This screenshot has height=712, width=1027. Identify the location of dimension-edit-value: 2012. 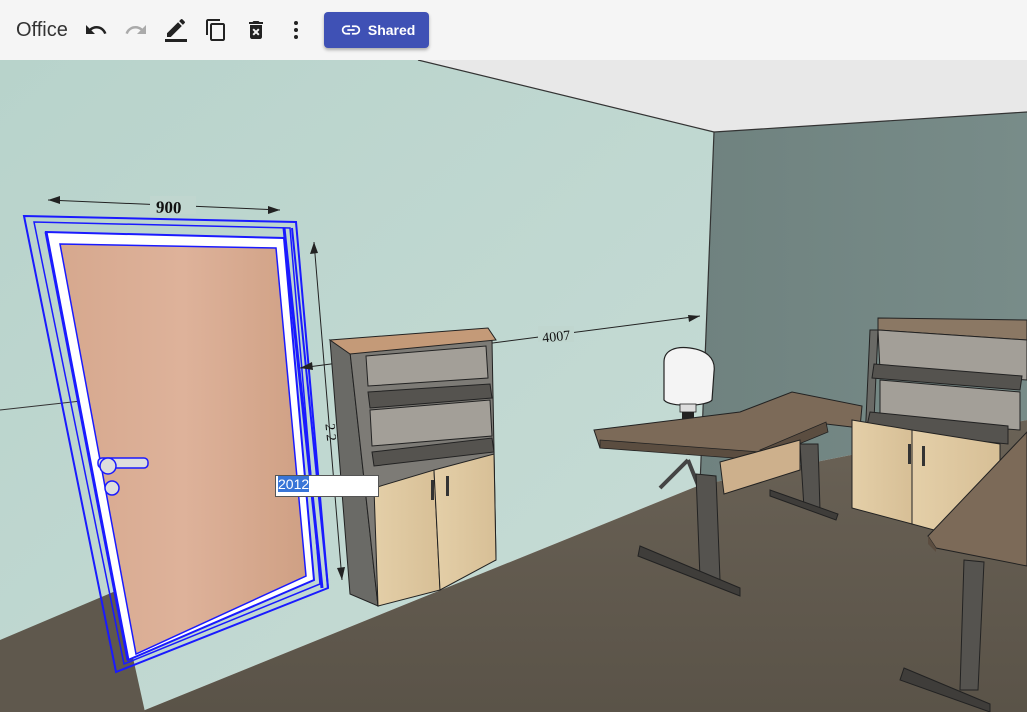
(294, 484).